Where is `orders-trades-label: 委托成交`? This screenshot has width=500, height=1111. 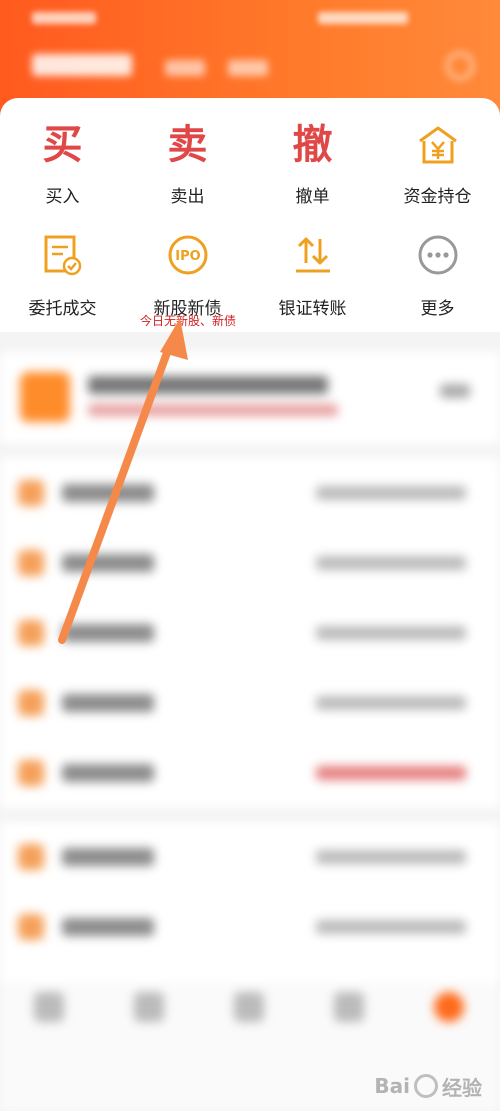
orders-trades-label: 委托成交 is located at coordinates (62, 309).